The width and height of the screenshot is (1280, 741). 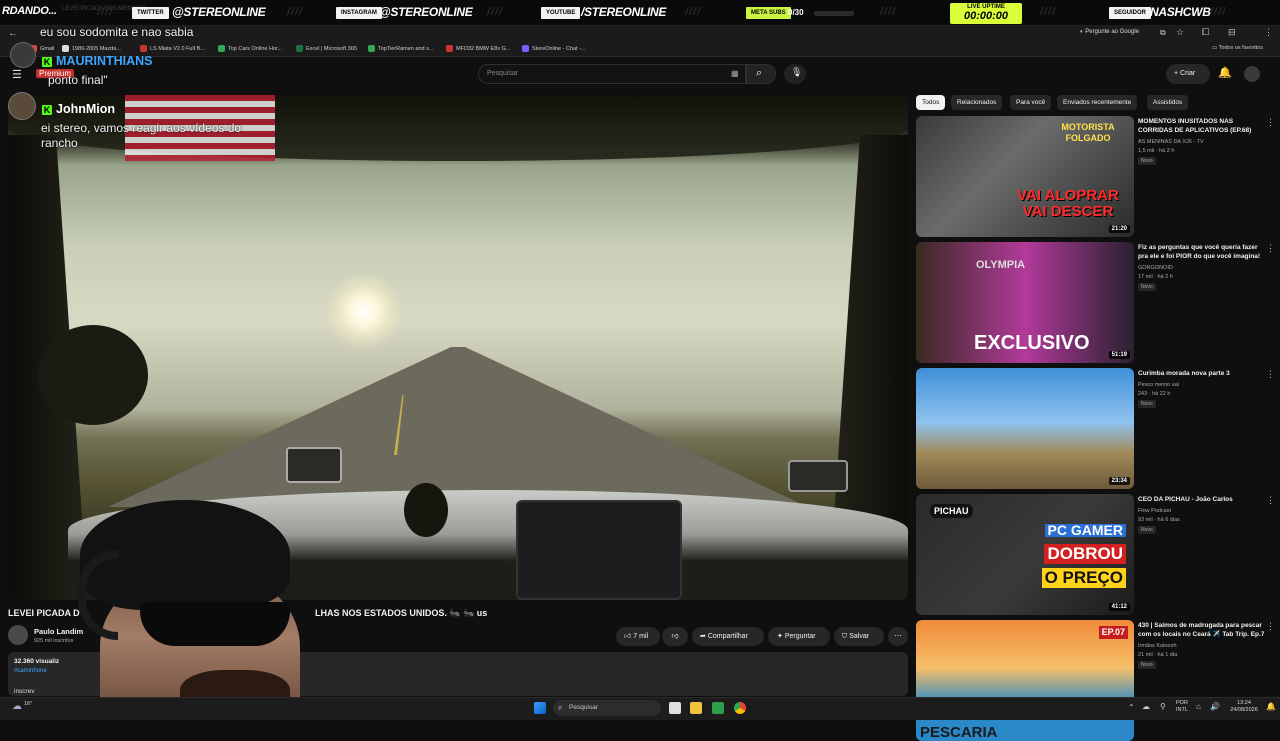 I want to click on network-icon: ⌂, so click(x=1198, y=706).